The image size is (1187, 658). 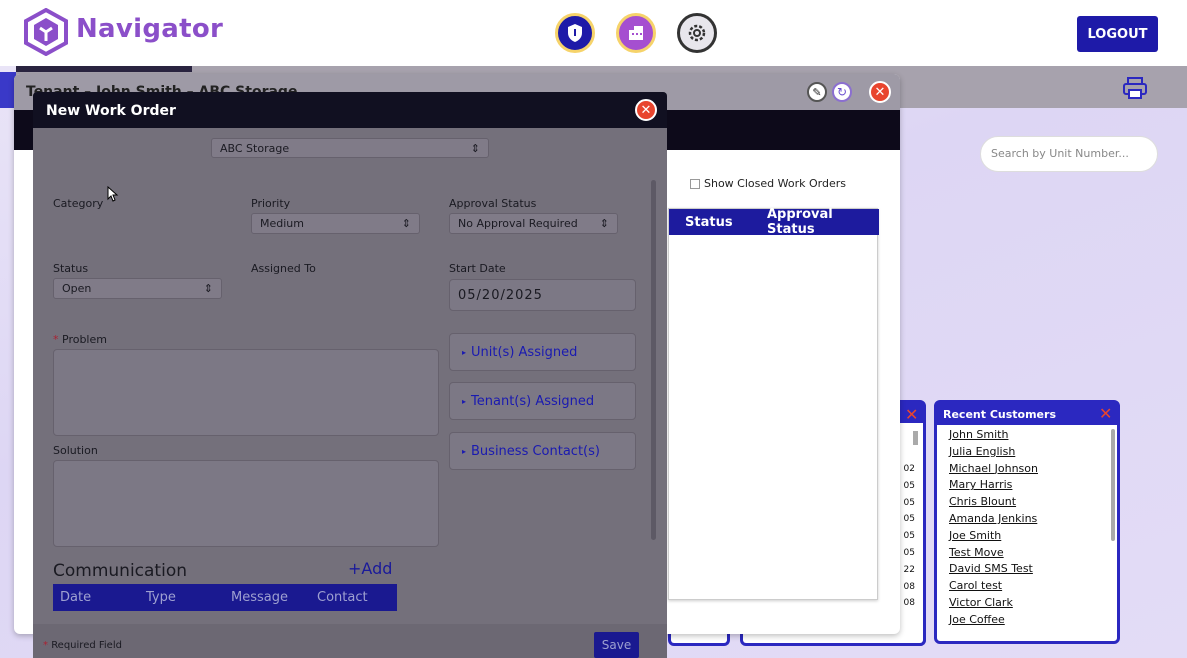 What do you see at coordinates (695, 183) in the screenshot?
I see `show-closed-checkbox` at bounding box center [695, 183].